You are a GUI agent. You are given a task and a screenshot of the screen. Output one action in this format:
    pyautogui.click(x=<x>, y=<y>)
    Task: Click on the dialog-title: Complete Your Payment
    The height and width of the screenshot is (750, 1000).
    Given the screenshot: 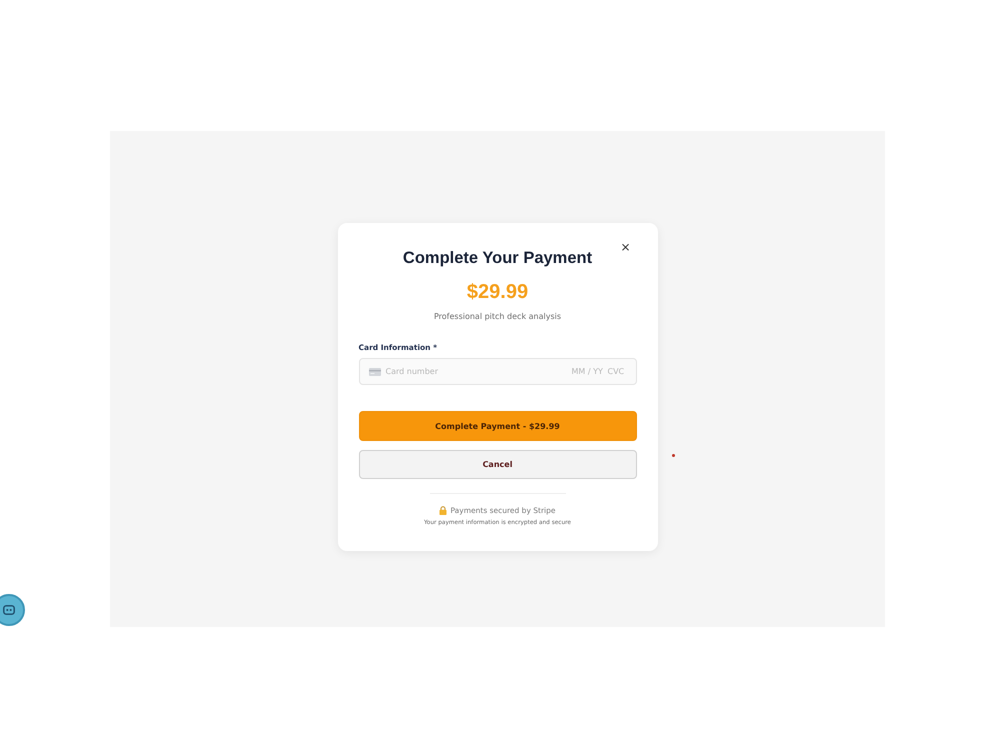 What is the action you would take?
    pyautogui.click(x=497, y=258)
    